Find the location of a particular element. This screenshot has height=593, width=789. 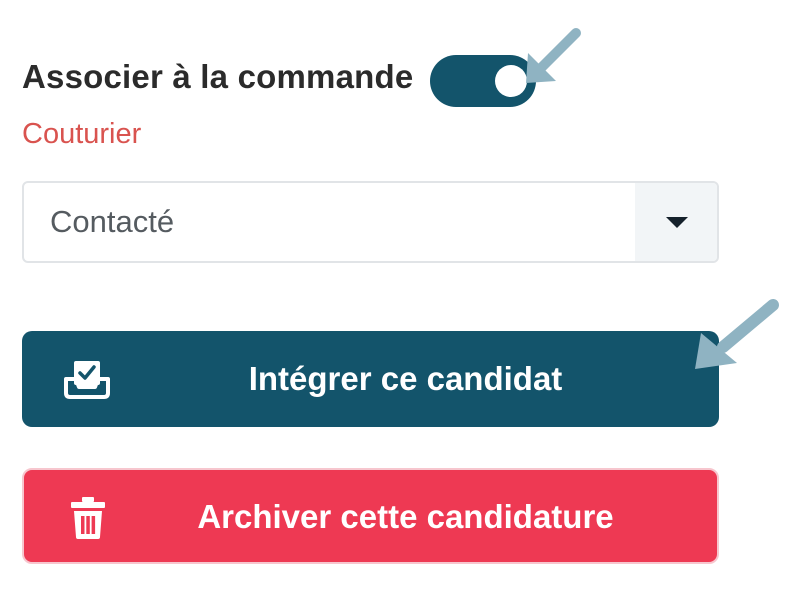

status-select-value: Contacté is located at coordinates (112, 221).